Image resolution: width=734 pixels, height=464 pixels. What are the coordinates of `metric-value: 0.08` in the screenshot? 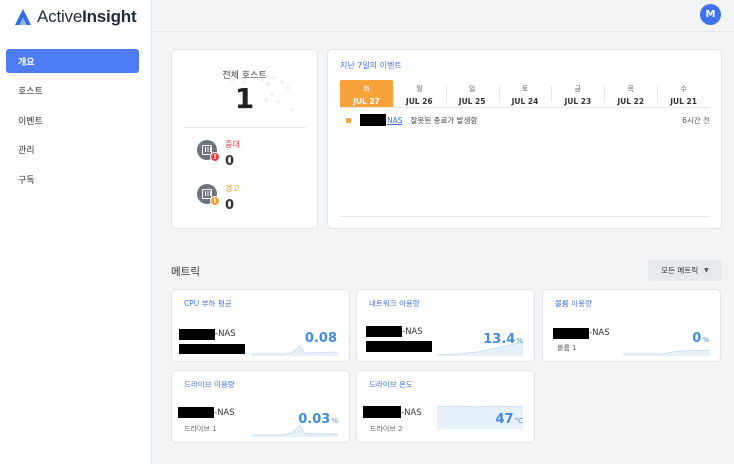 It's located at (320, 338).